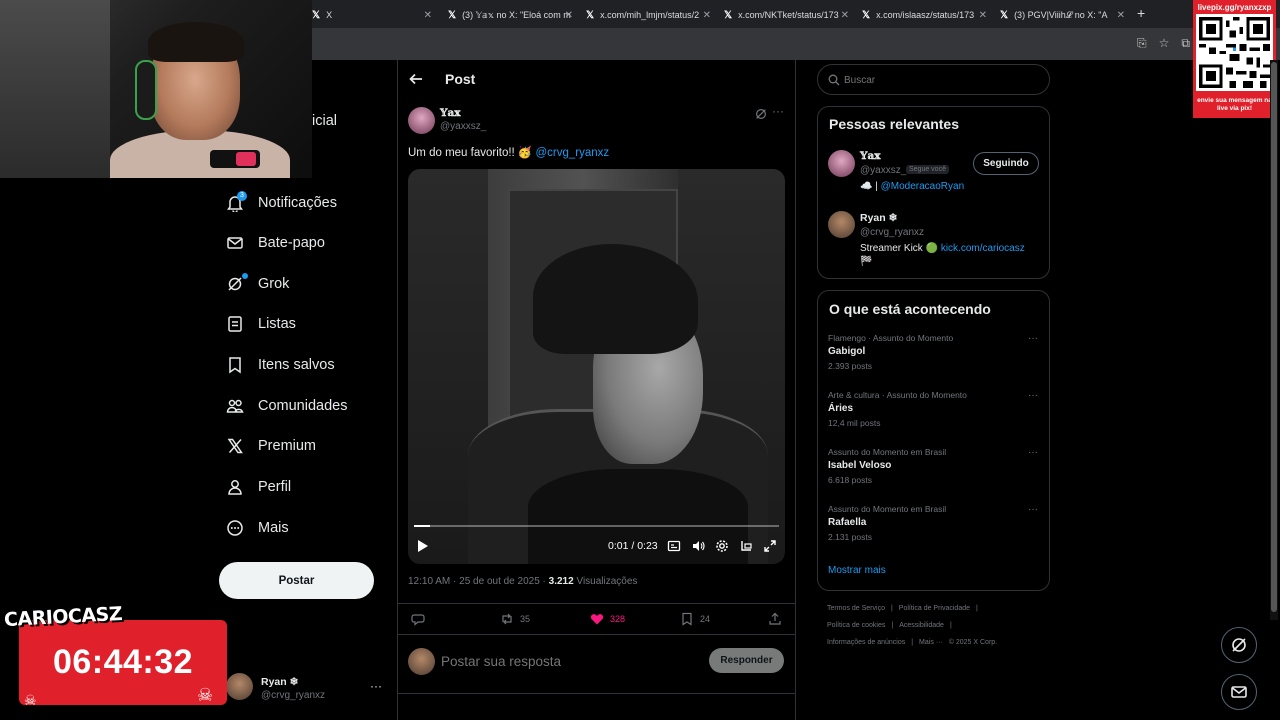 This screenshot has height=720, width=1280. Describe the element at coordinates (590, 15) in the screenshot. I see `x-logo-icon: 𝕏` at that location.